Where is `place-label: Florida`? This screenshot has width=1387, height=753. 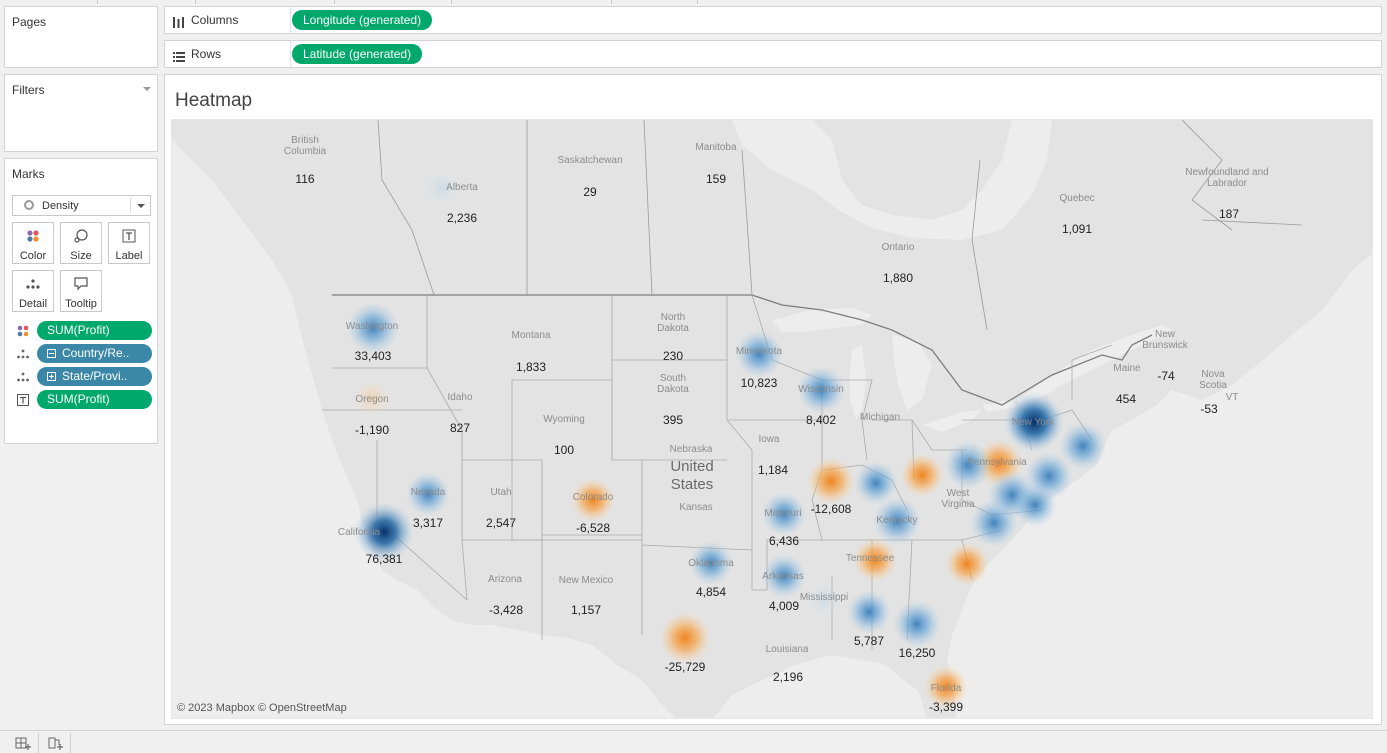 place-label: Florida is located at coordinates (946, 688).